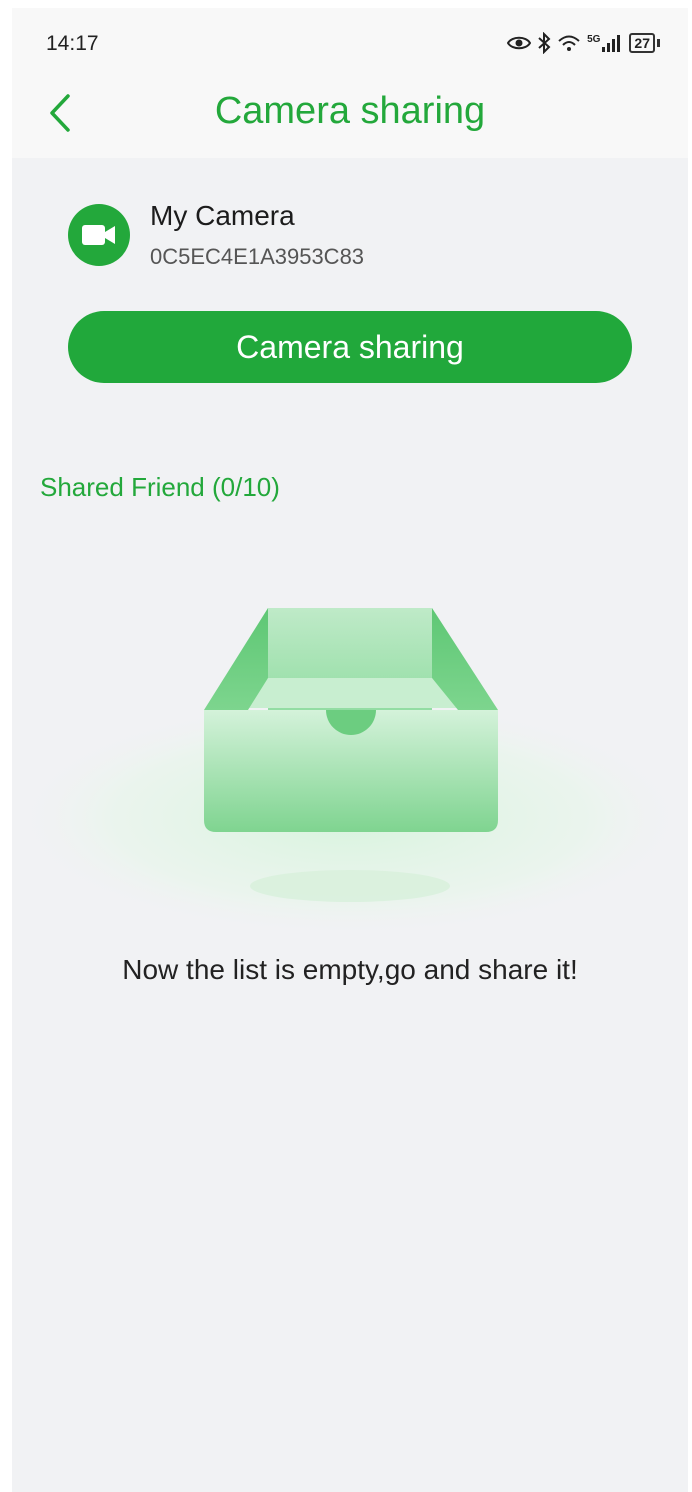  Describe the element at coordinates (99, 235) in the screenshot. I see `video-camera-icon` at that location.